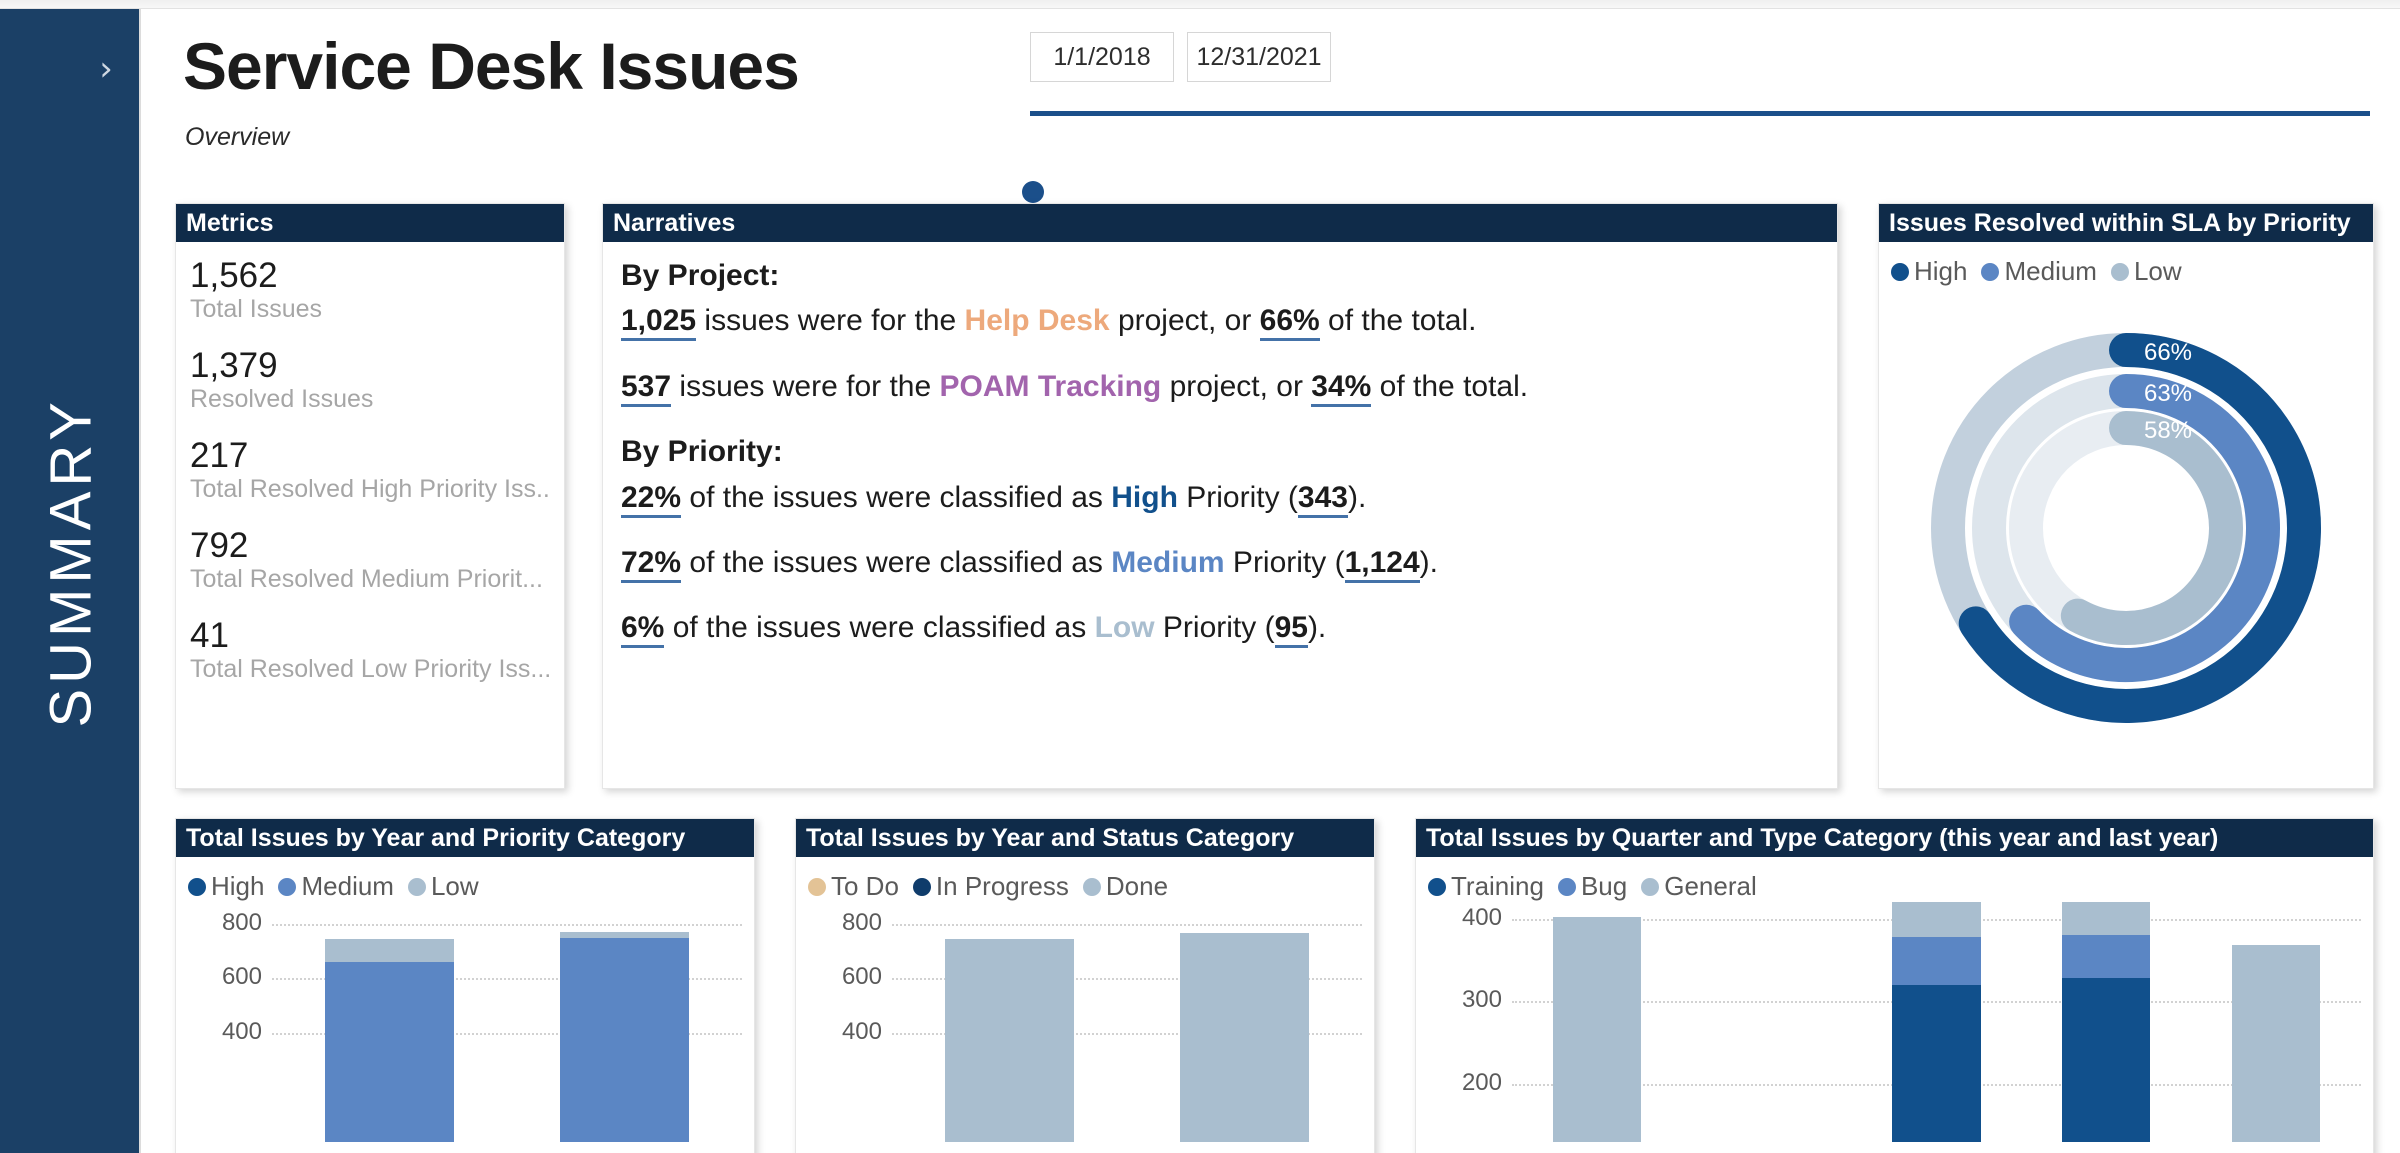  I want to click on narrative-count: 1,124, so click(1382, 564).